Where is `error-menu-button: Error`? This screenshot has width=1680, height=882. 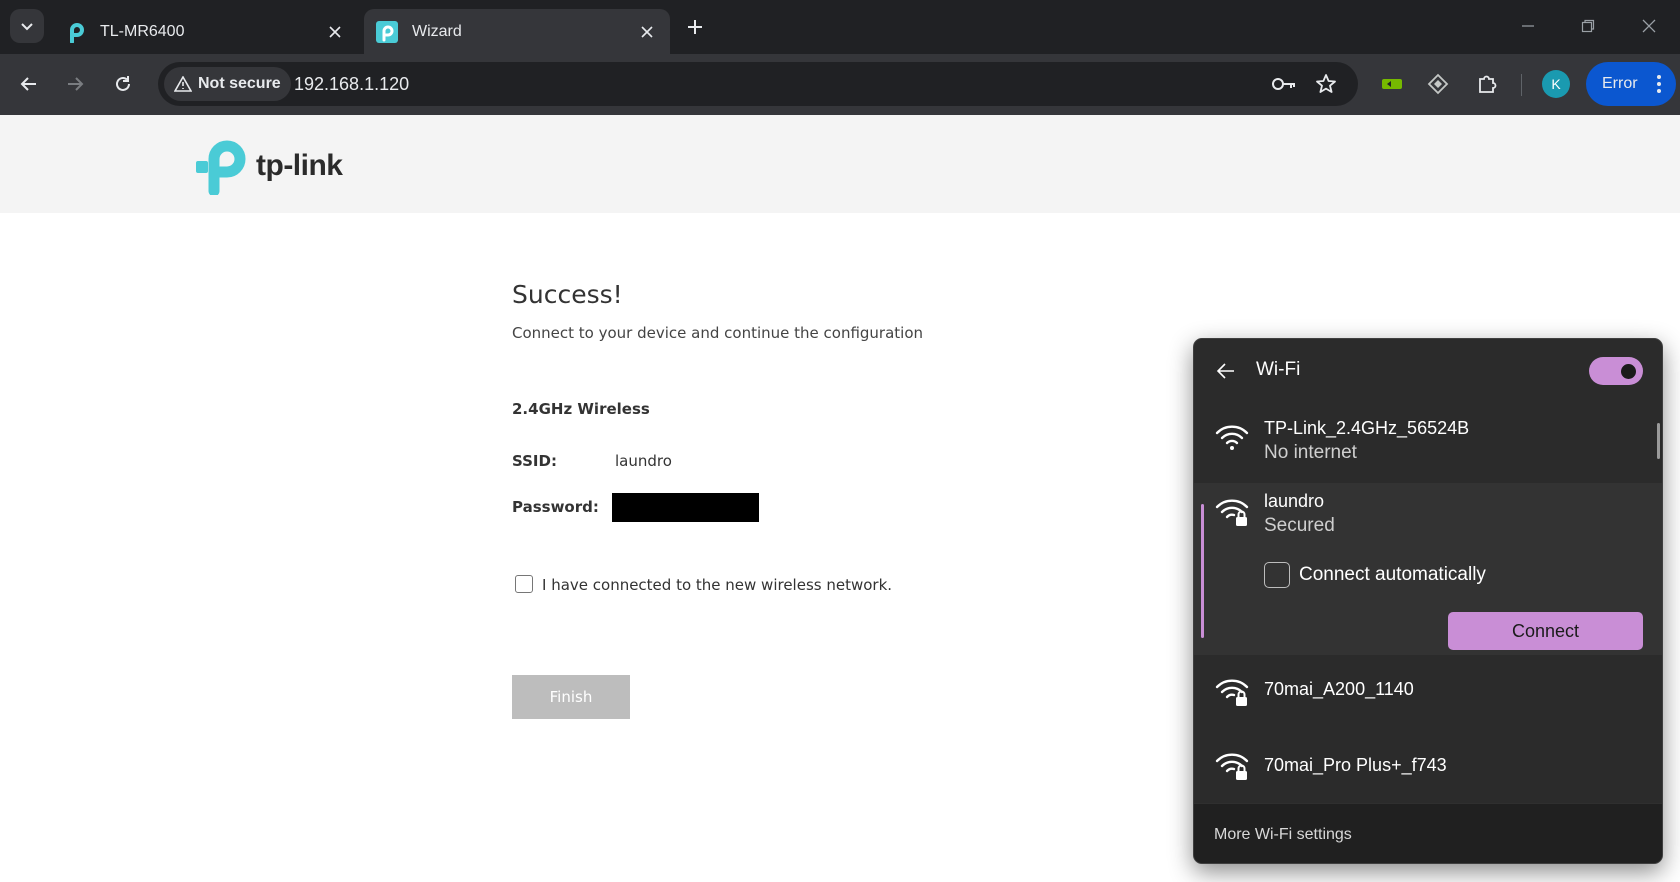
error-menu-button: Error is located at coordinates (1631, 84).